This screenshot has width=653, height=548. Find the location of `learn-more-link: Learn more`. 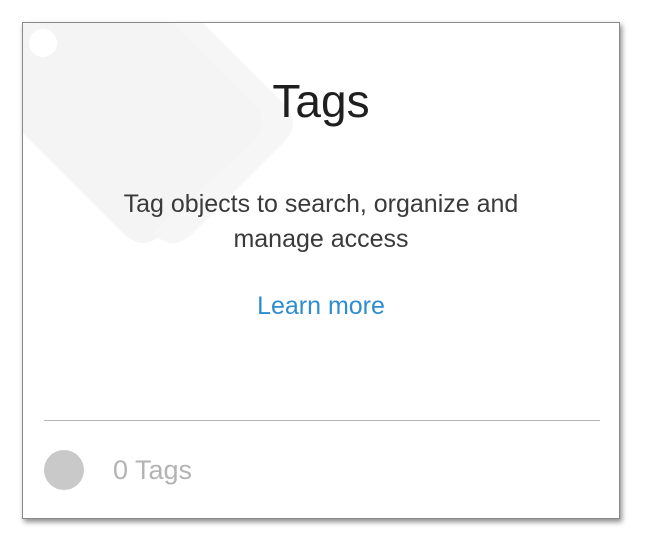

learn-more-link: Learn more is located at coordinates (321, 306).